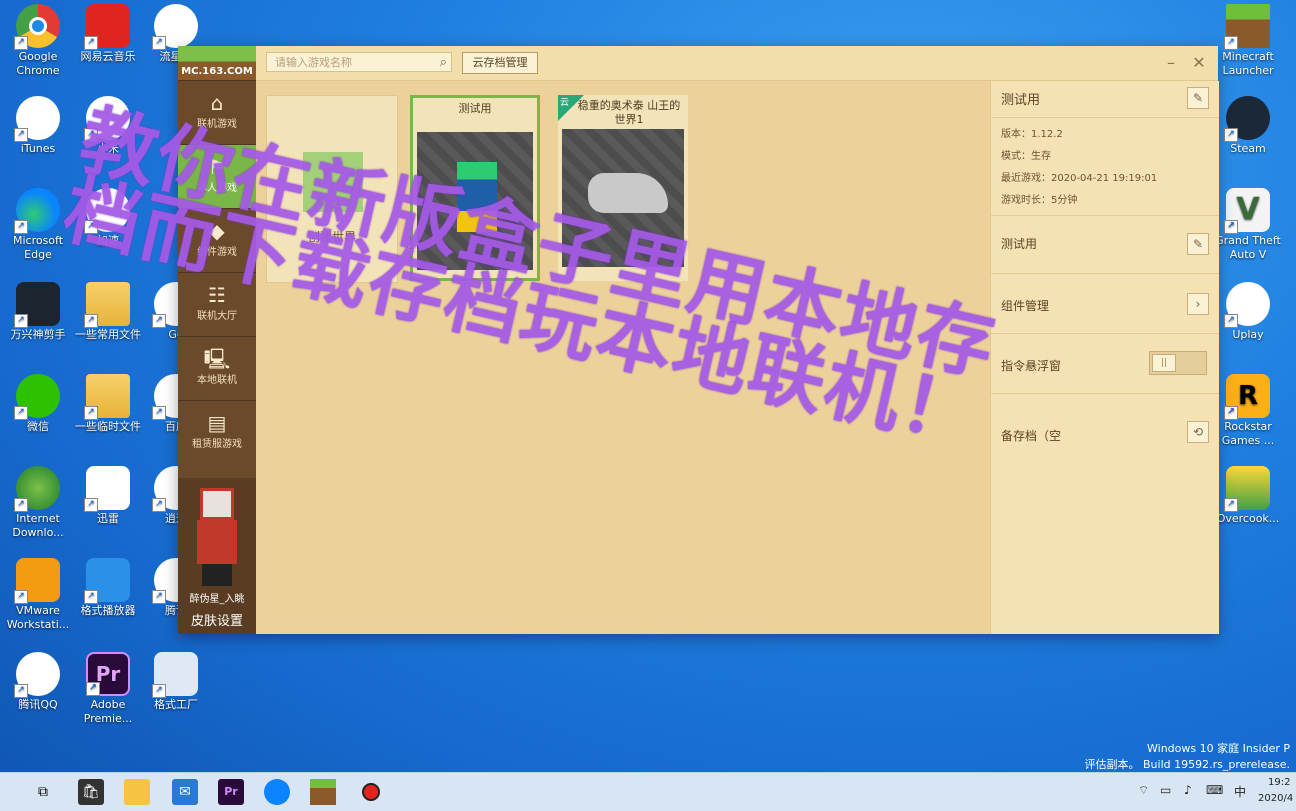  Describe the element at coordinates (1188, 790) in the screenshot. I see `volume-icon: ♪` at that location.